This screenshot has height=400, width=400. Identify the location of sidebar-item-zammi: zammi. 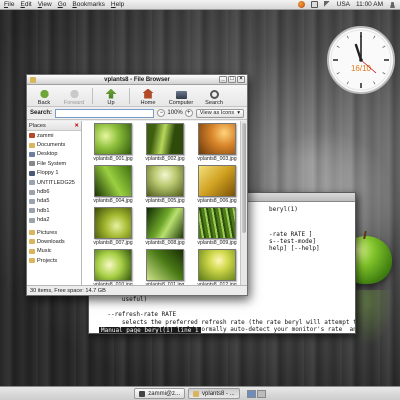
(54, 135).